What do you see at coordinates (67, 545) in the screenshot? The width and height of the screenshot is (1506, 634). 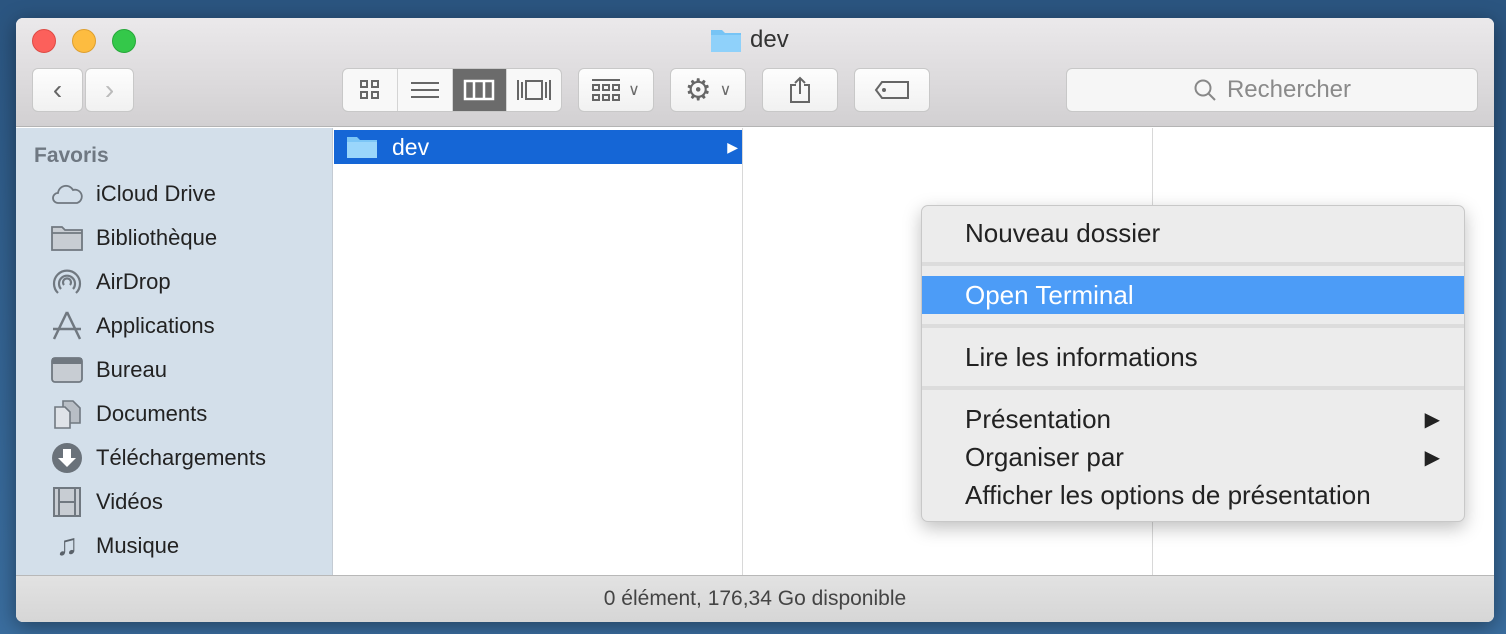 I see `music-icon: ♫` at bounding box center [67, 545].